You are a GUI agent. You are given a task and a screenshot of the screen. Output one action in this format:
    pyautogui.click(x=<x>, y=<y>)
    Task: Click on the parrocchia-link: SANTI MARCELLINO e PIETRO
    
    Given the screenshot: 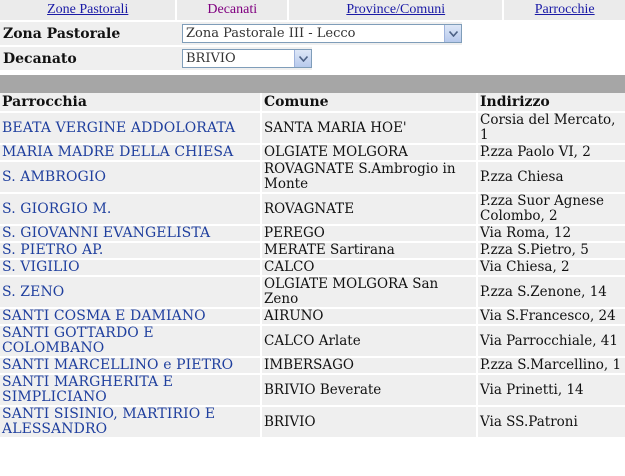 What is the action you would take?
    pyautogui.click(x=130, y=365)
    